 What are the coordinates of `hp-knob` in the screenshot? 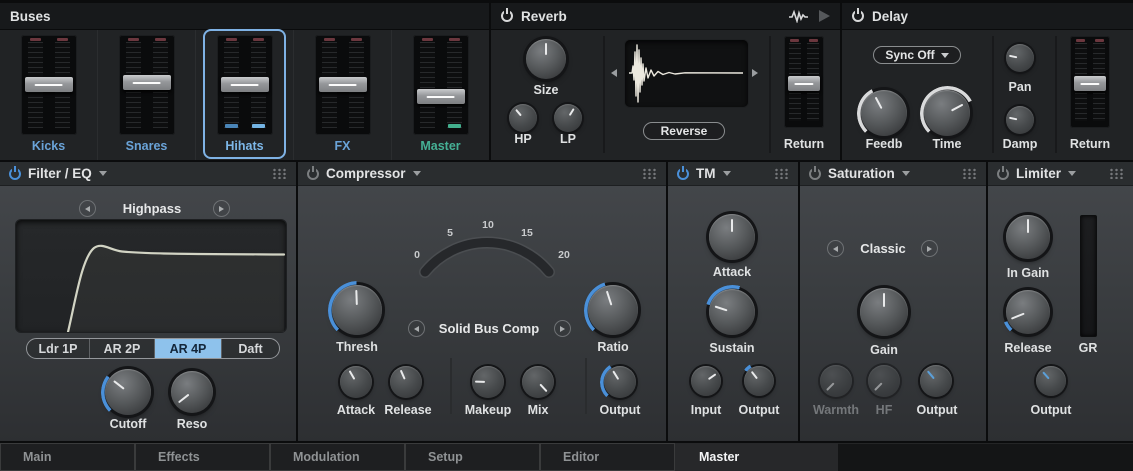 It's located at (523, 118).